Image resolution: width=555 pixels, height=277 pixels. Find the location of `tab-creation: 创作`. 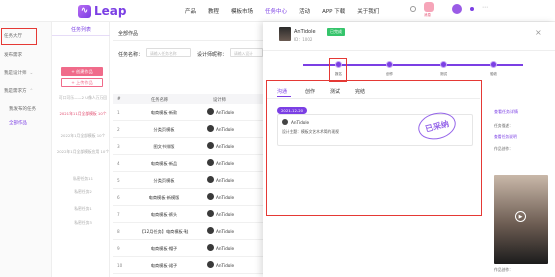

tab-creation: 创作 is located at coordinates (310, 91).